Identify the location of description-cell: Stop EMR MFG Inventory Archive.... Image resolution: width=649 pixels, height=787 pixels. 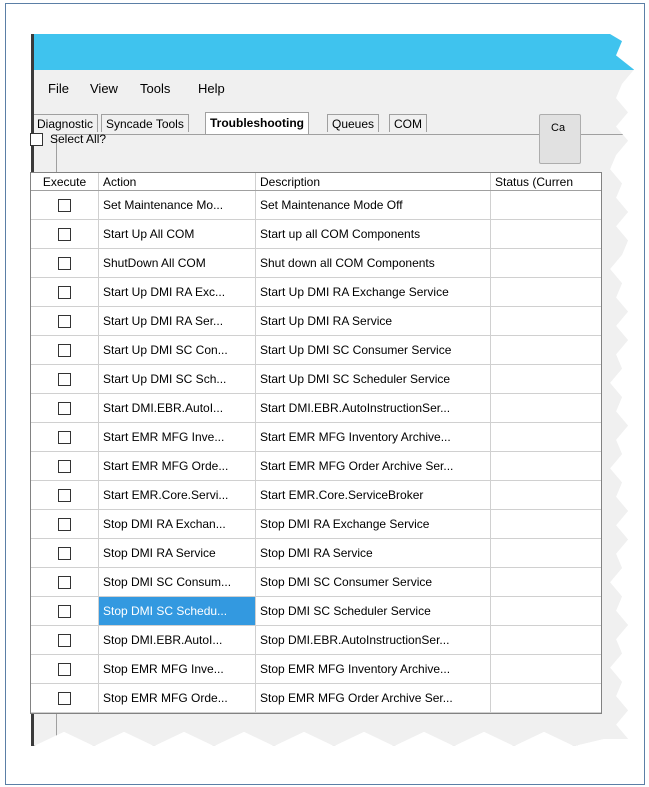
(373, 669).